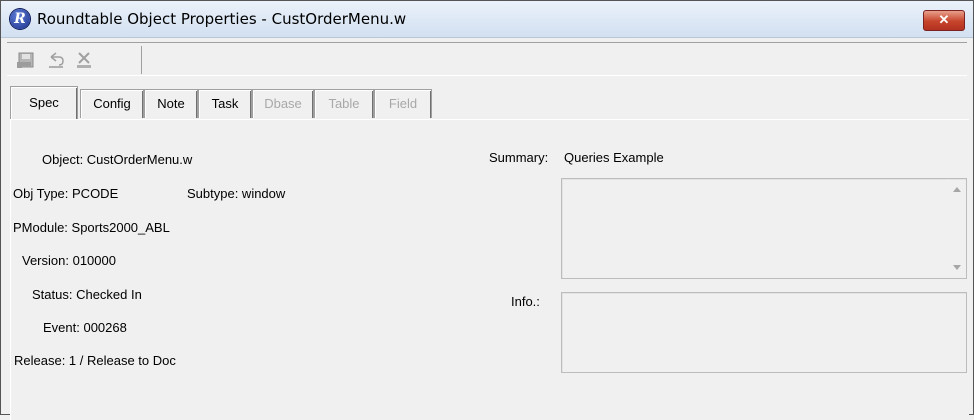 This screenshot has width=974, height=420. What do you see at coordinates (944, 20) in the screenshot?
I see `close-button: ✕` at bounding box center [944, 20].